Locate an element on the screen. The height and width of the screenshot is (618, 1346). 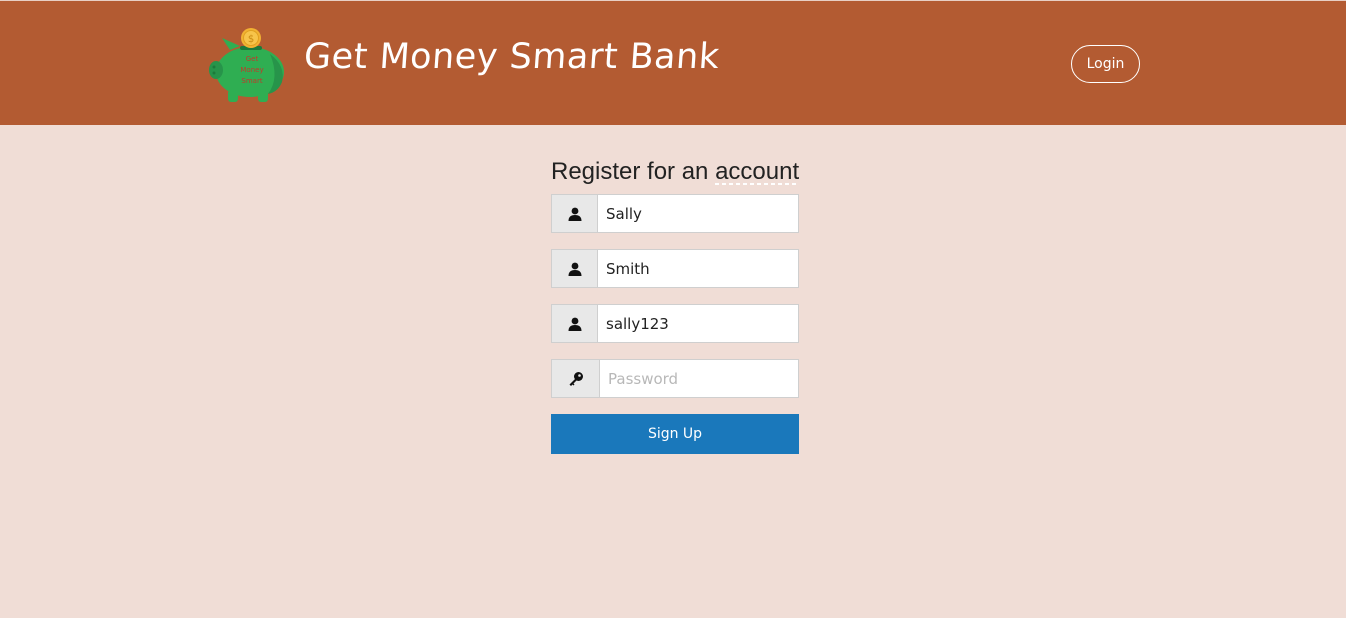
logo-text-line-1: Get is located at coordinates (252, 59).